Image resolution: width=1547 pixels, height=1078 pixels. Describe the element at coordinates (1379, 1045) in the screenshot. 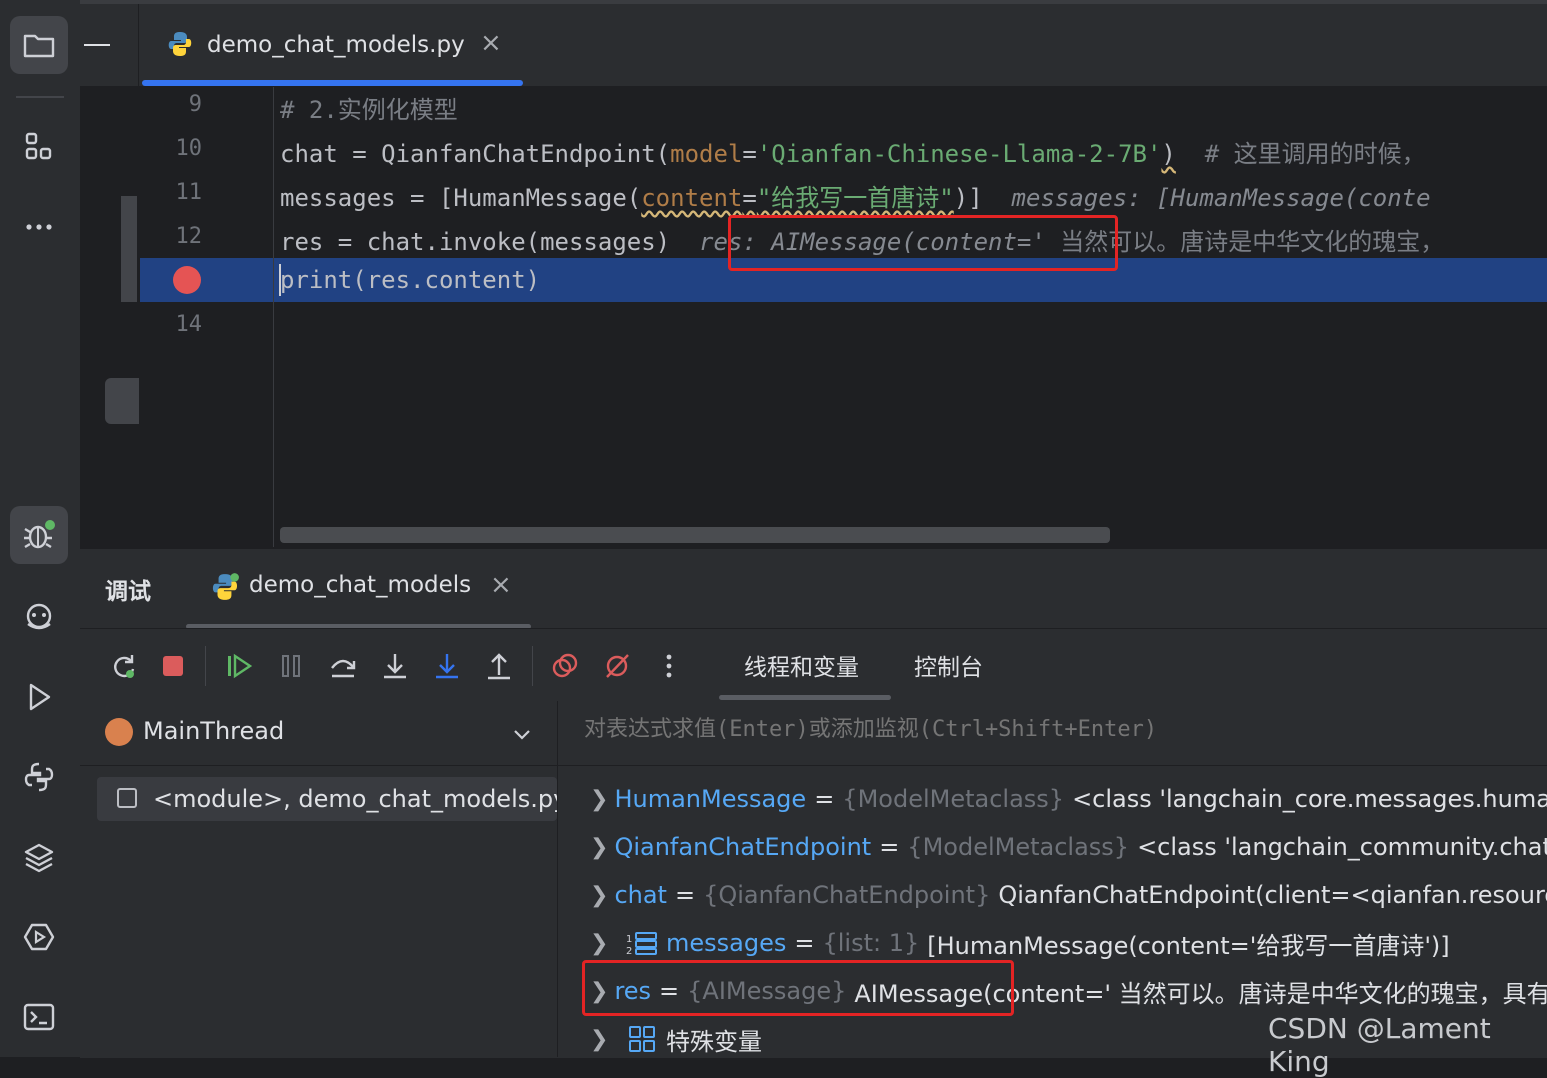

I see `watermark: CSDN @Lament King` at that location.